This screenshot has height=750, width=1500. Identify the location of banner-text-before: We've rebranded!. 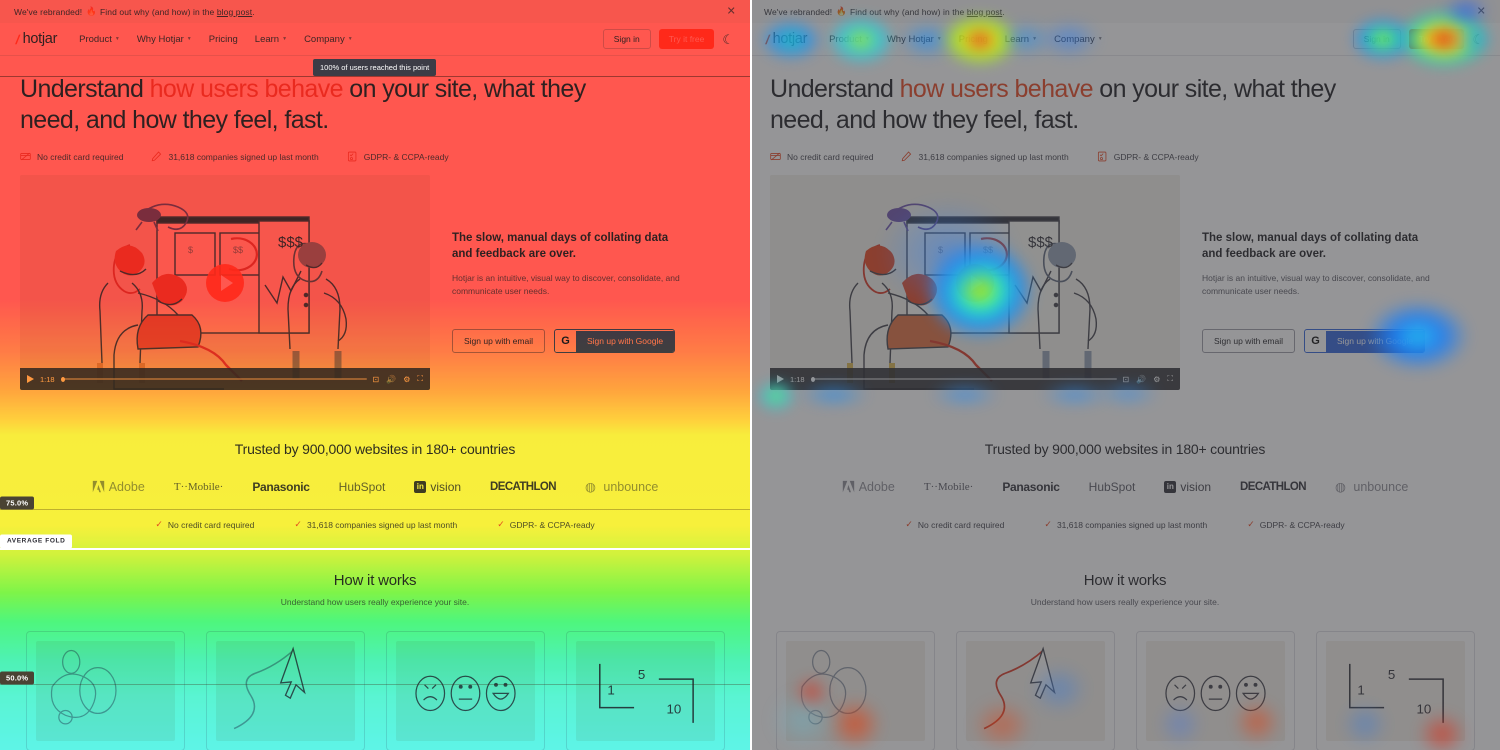
(798, 11).